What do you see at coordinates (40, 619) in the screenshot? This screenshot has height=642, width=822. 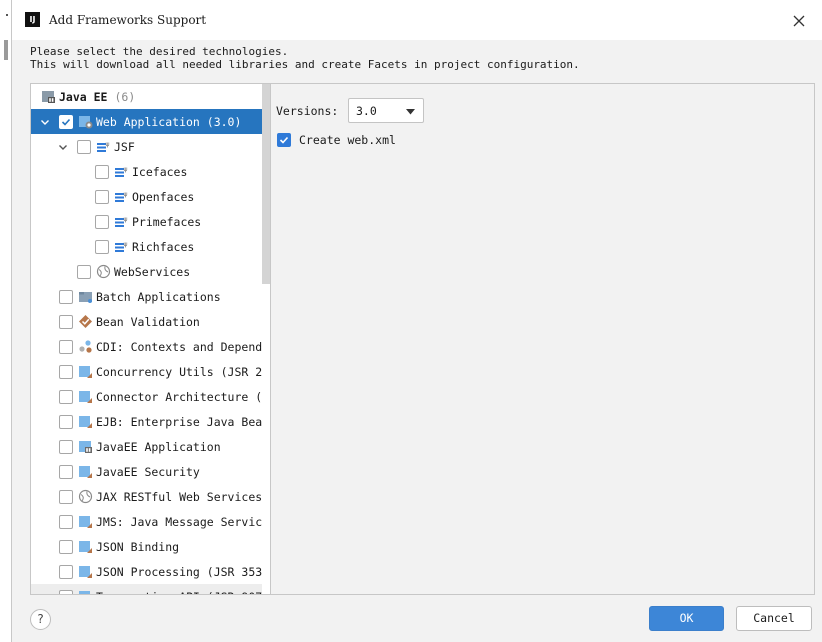 I see `help-button: ?` at bounding box center [40, 619].